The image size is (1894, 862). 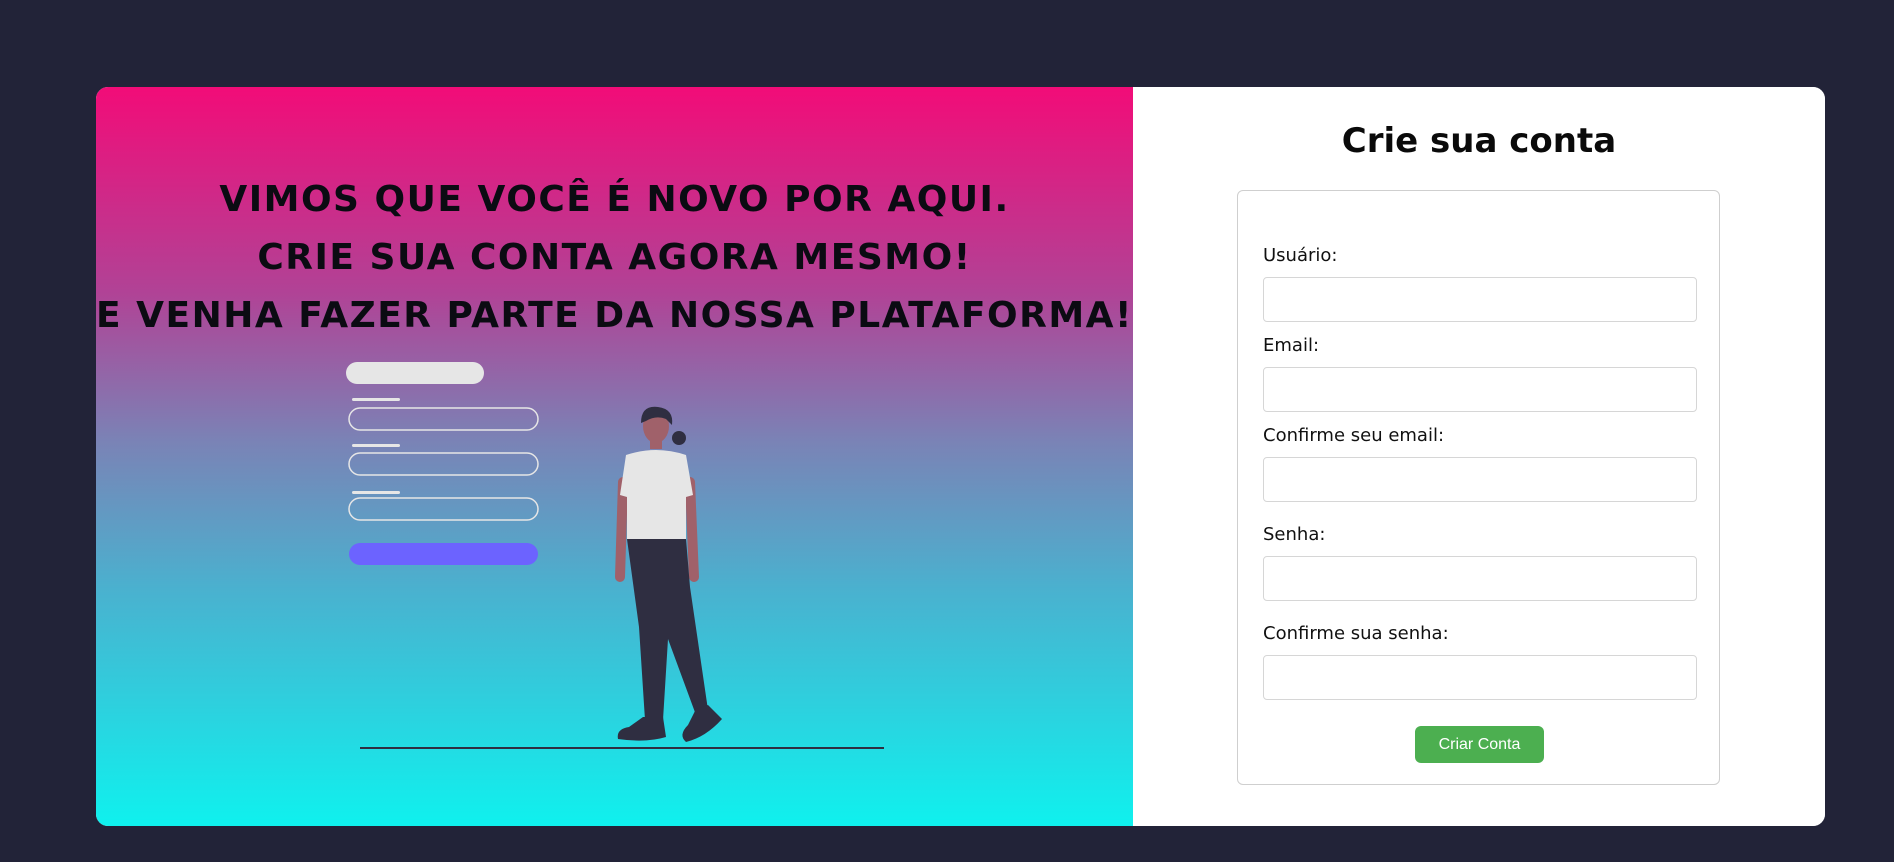 What do you see at coordinates (1480, 299) in the screenshot?
I see `username-input` at bounding box center [1480, 299].